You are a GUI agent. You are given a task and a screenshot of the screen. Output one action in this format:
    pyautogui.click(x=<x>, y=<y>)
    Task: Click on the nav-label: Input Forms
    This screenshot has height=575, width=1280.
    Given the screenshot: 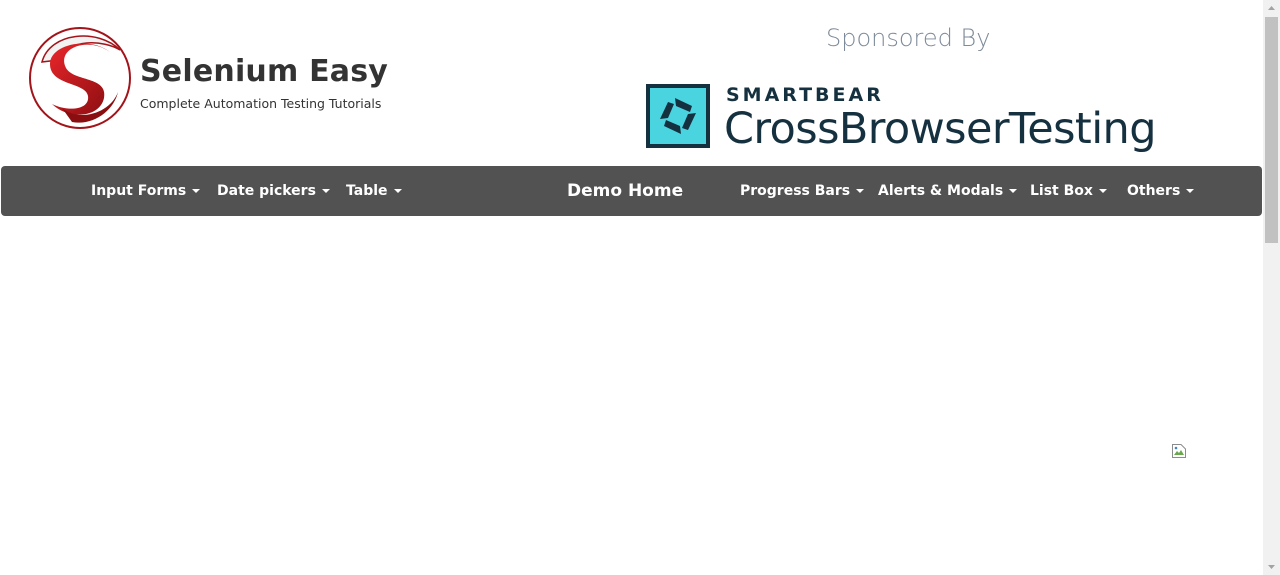 What is the action you would take?
    pyautogui.click(x=139, y=191)
    